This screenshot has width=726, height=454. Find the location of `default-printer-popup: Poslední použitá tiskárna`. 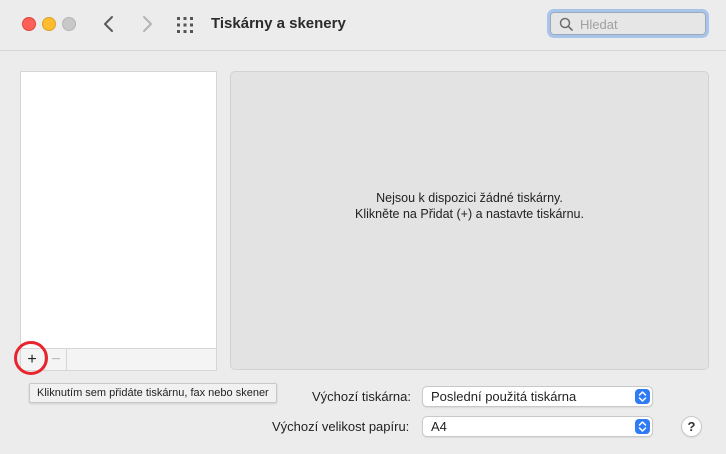

default-printer-popup: Poslední použitá tiskárna is located at coordinates (537, 396).